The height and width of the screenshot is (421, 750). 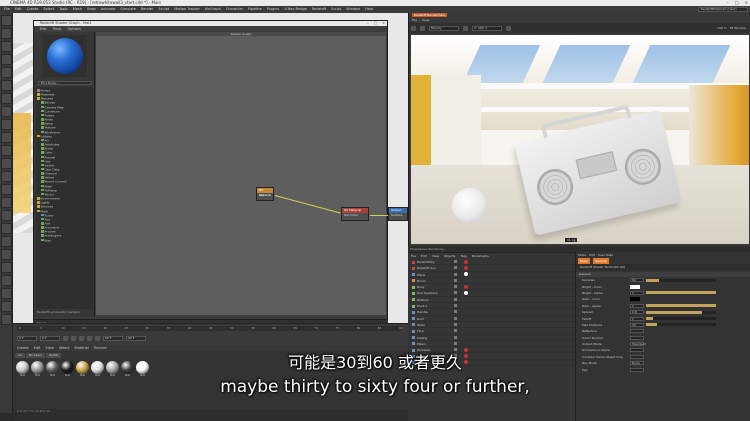 I want to click on menu-item-script: Script, so click(x=336, y=9).